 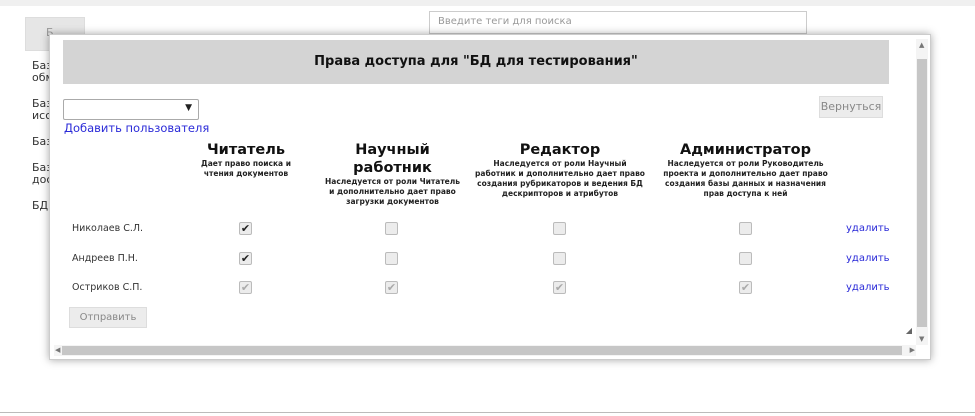 I want to click on user-name: Остриков С.П., so click(x=107, y=287).